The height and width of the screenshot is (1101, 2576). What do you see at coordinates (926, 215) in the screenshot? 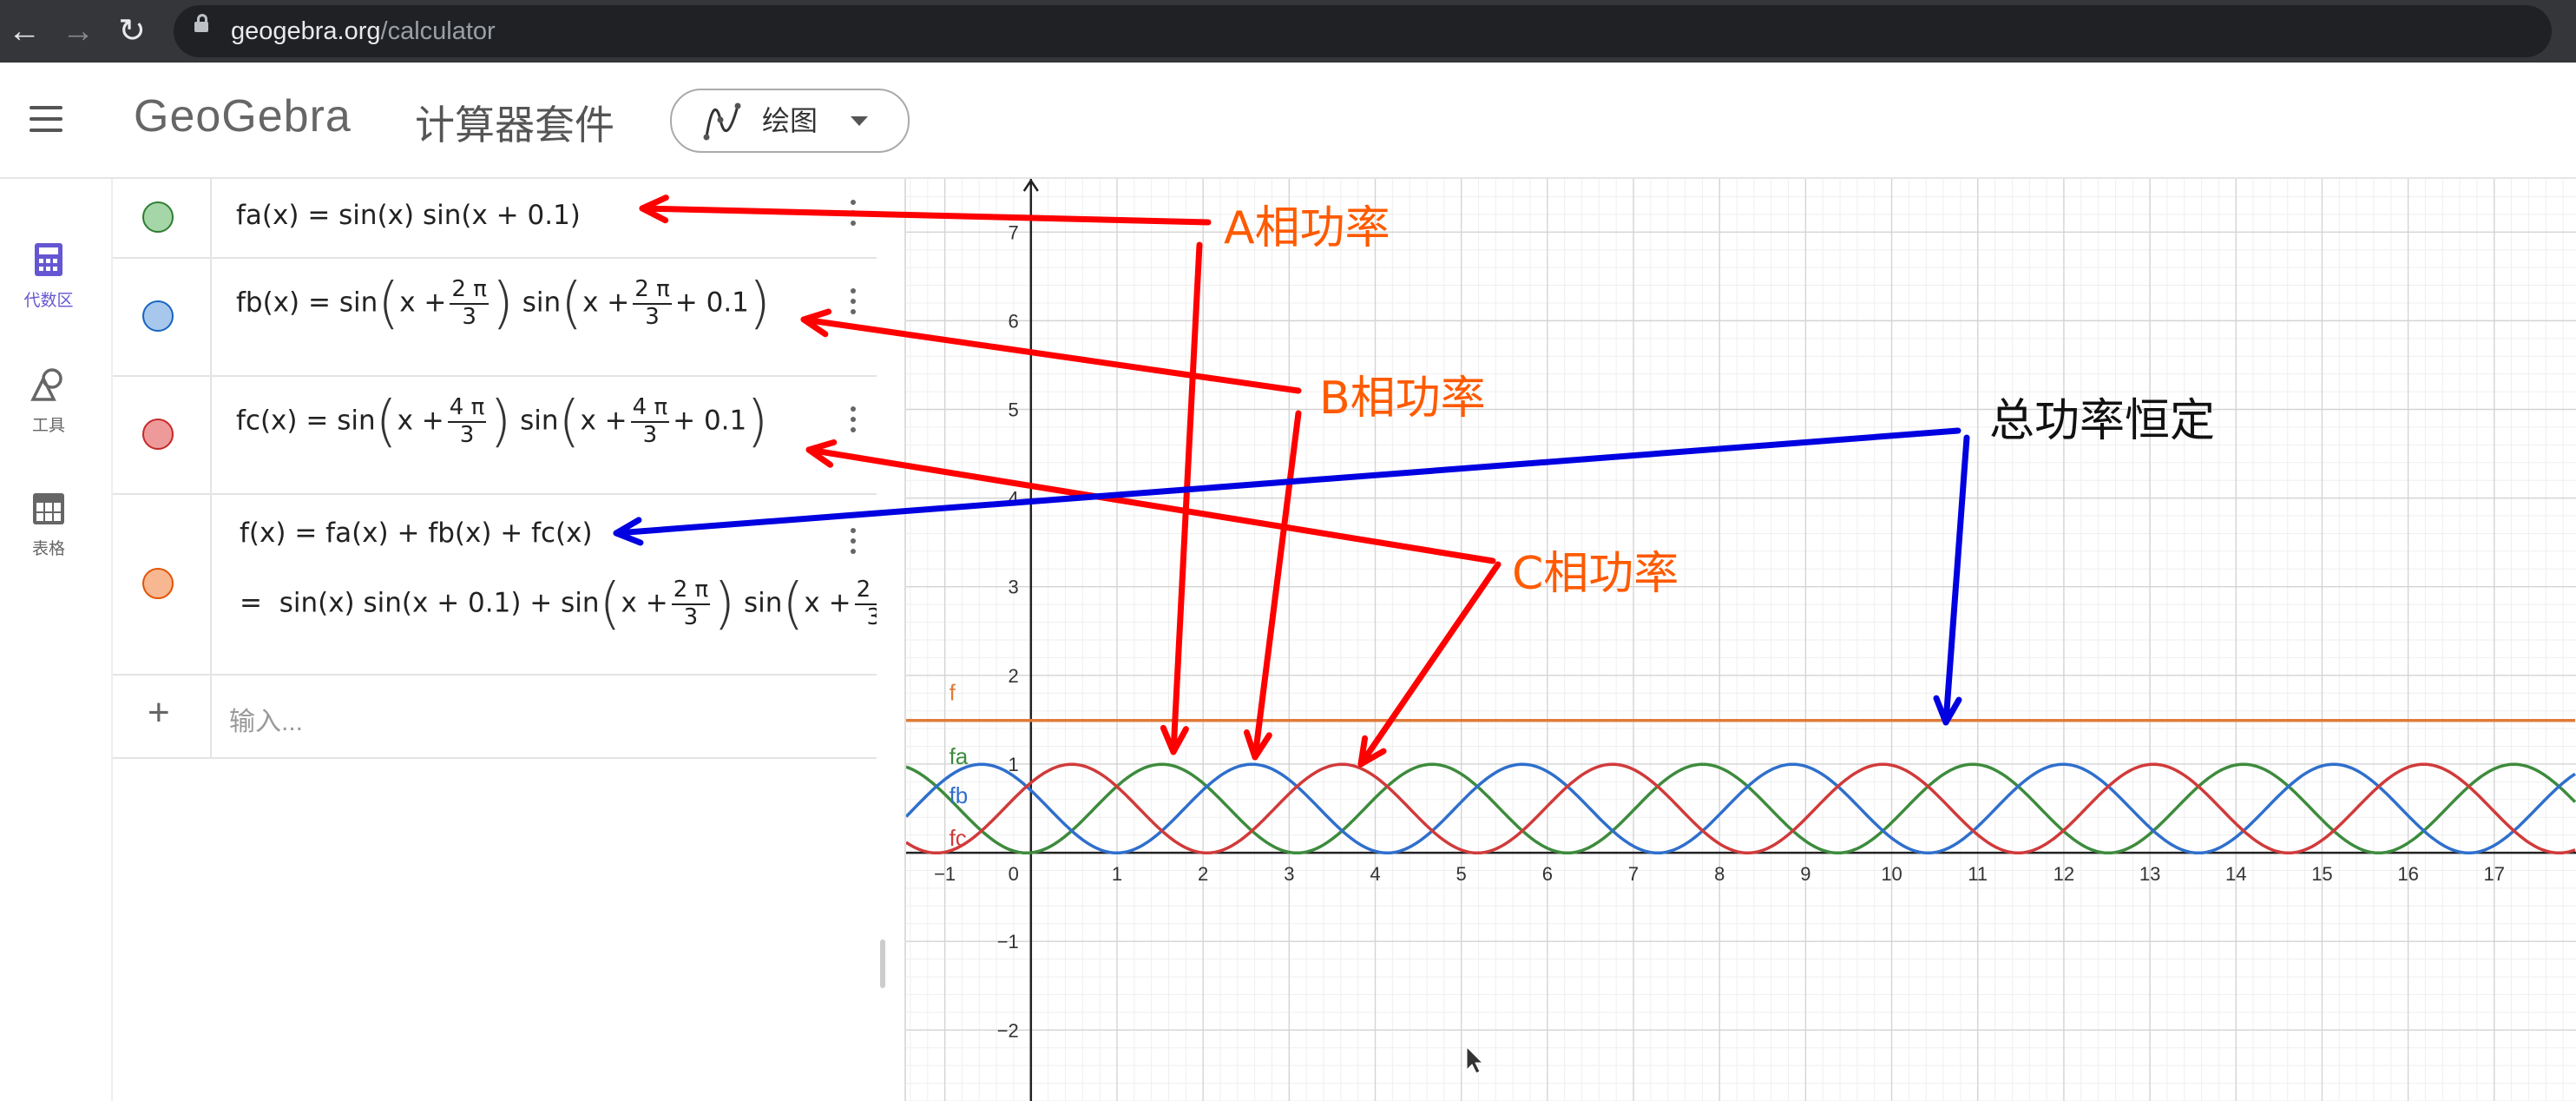
I see `arrow-a-to-formula` at bounding box center [926, 215].